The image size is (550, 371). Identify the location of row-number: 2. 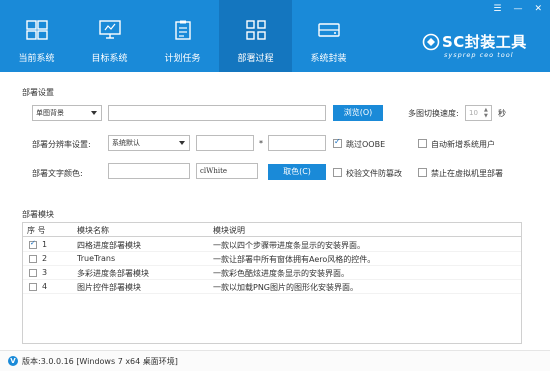
(45, 258).